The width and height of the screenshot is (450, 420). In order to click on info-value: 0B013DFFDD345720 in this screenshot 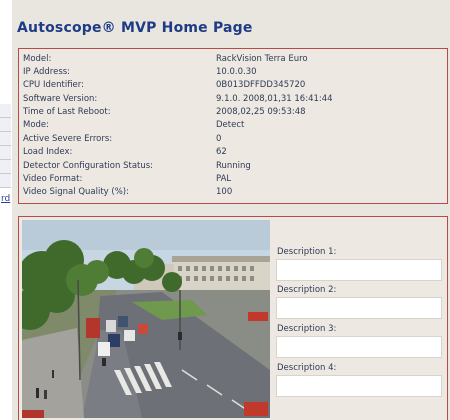, I will do `click(261, 85)`.